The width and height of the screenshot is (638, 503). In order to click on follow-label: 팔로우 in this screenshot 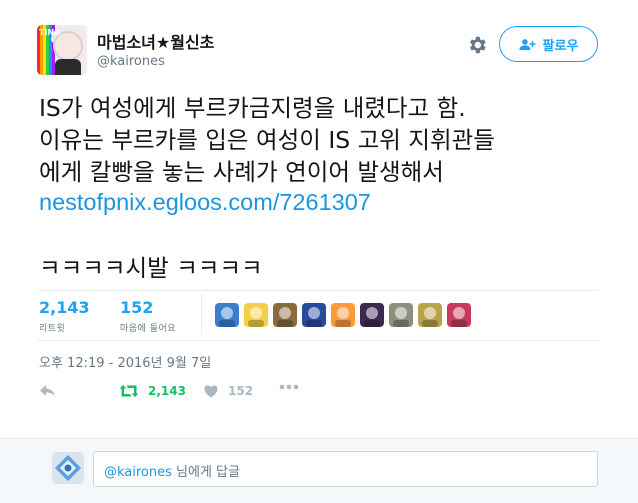, I will do `click(560, 46)`.